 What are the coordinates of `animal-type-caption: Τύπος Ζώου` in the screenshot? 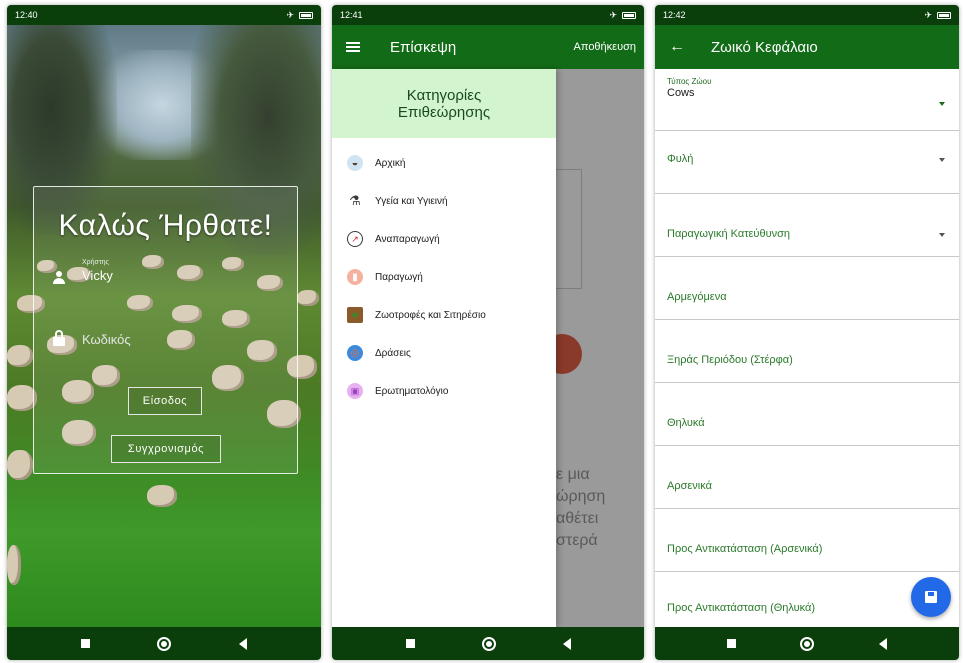 It's located at (689, 81).